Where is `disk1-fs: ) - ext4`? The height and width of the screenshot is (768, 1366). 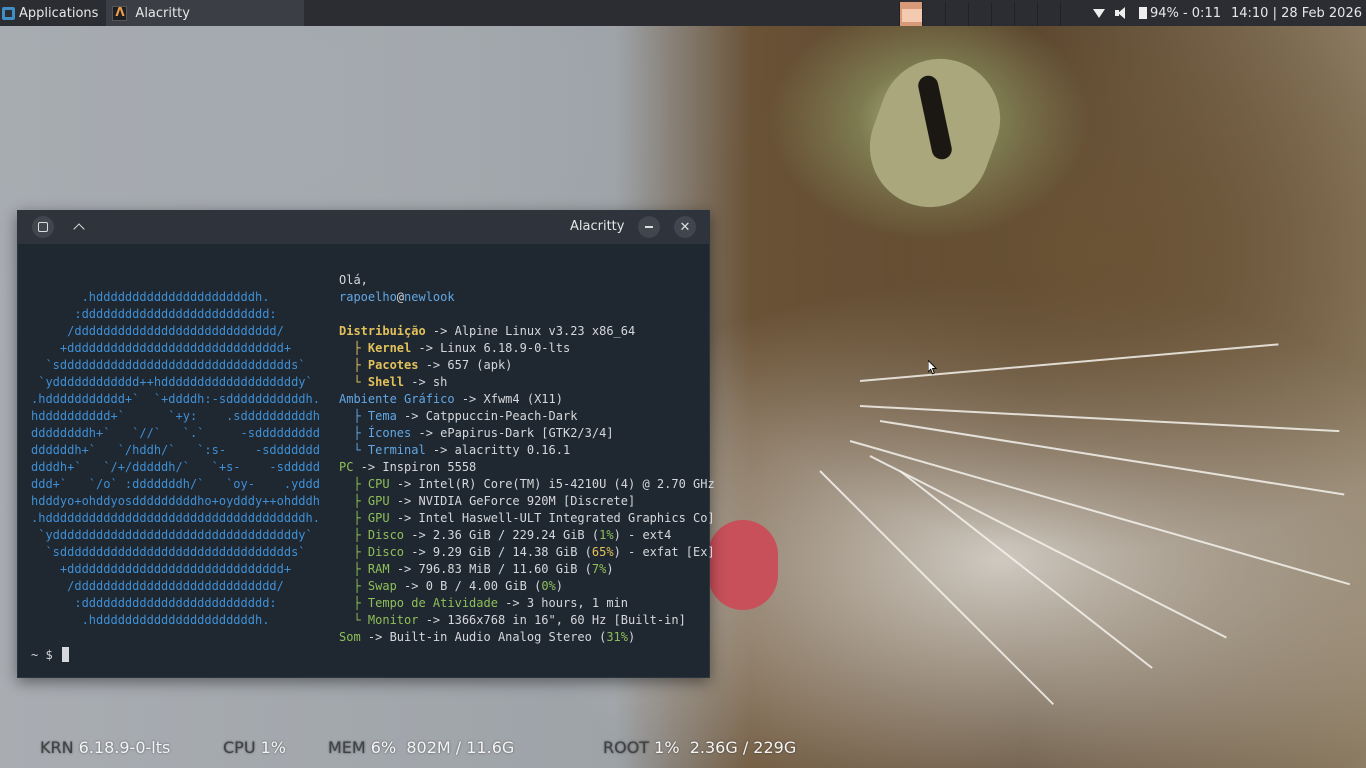 disk1-fs: ) - ext4 is located at coordinates (642, 535).